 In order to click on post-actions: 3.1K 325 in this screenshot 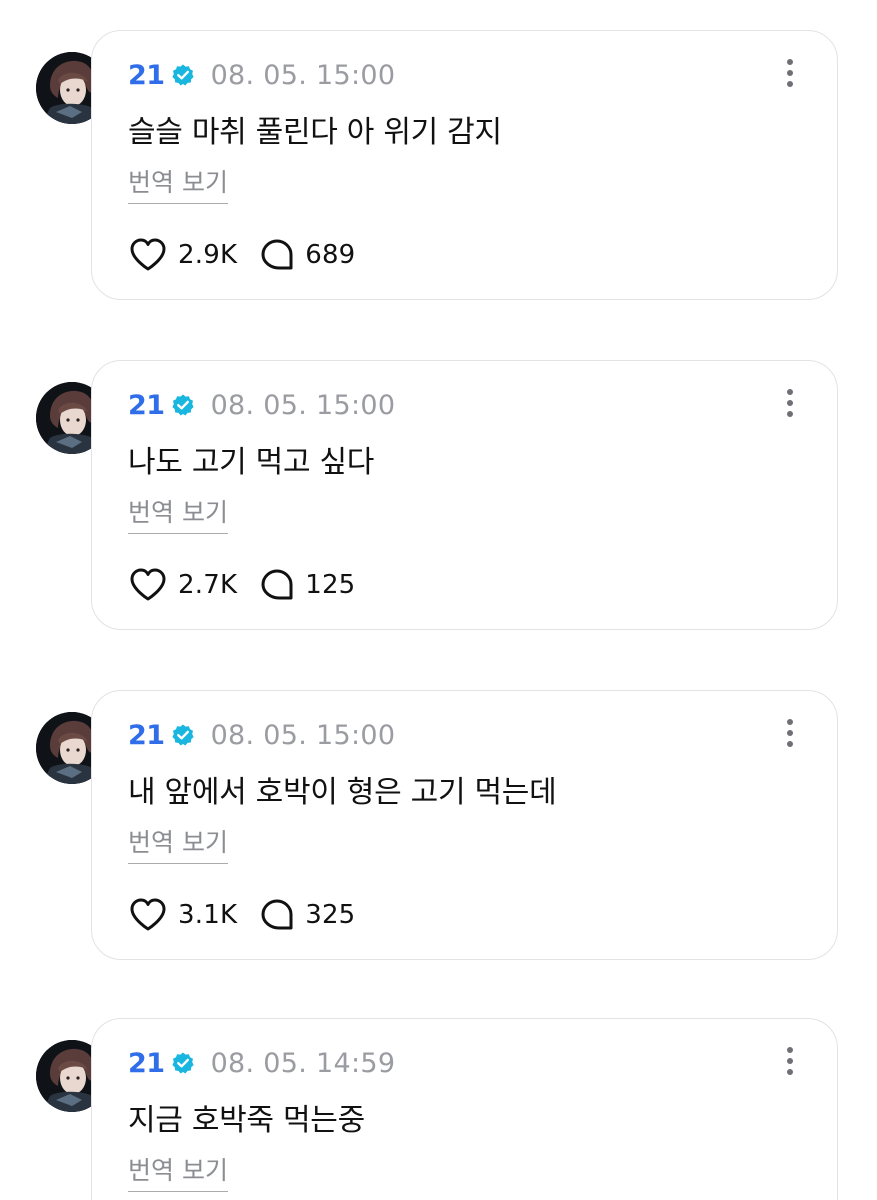, I will do `click(252, 915)`.